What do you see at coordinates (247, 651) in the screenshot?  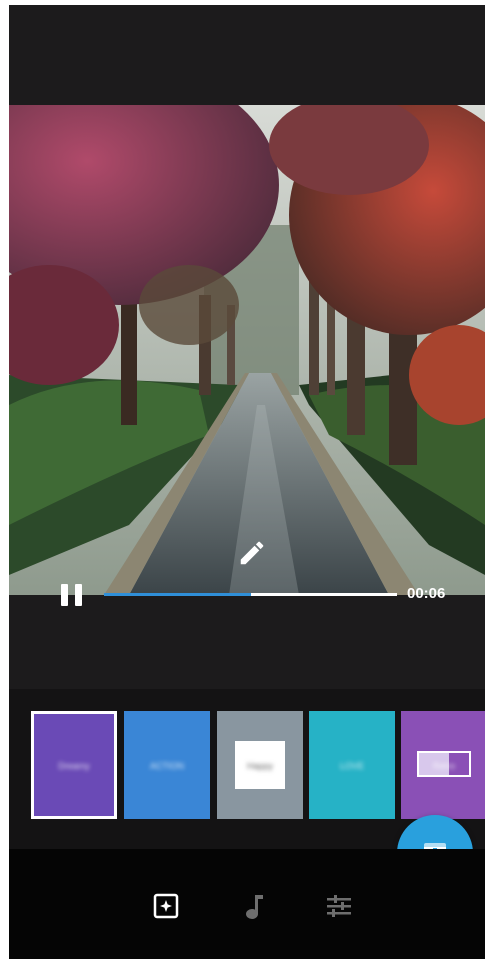 I see `spacer-area` at bounding box center [247, 651].